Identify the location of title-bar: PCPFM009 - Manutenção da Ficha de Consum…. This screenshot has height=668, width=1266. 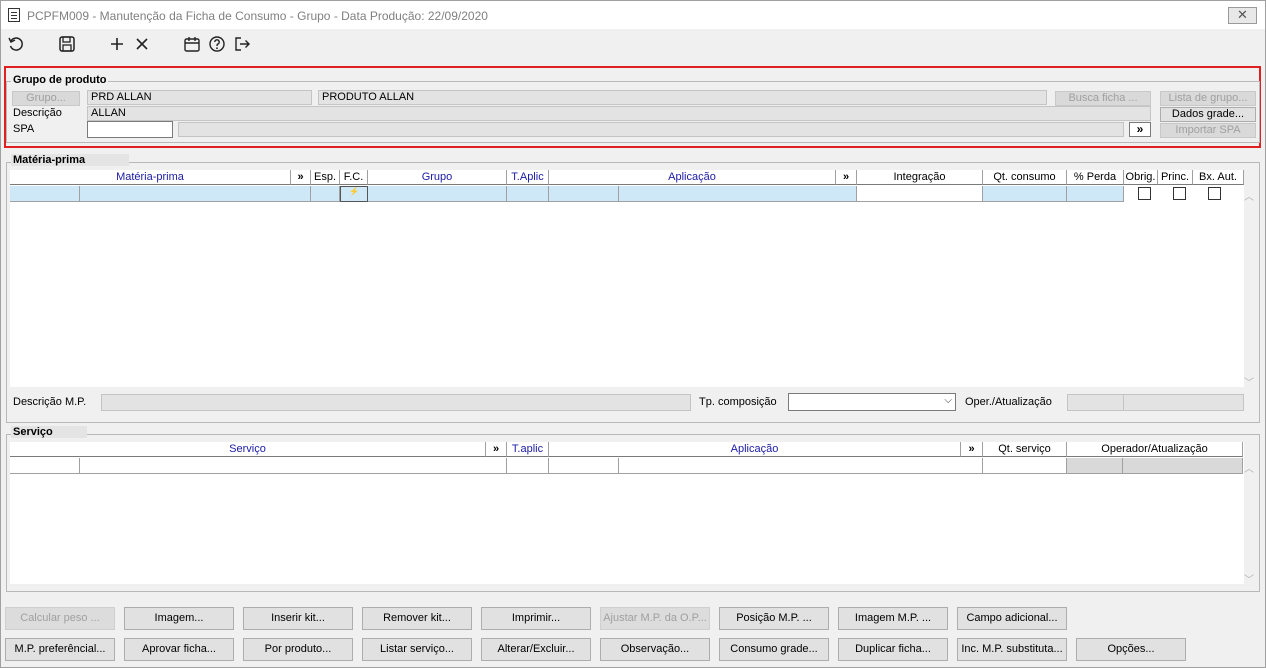
(633, 15).